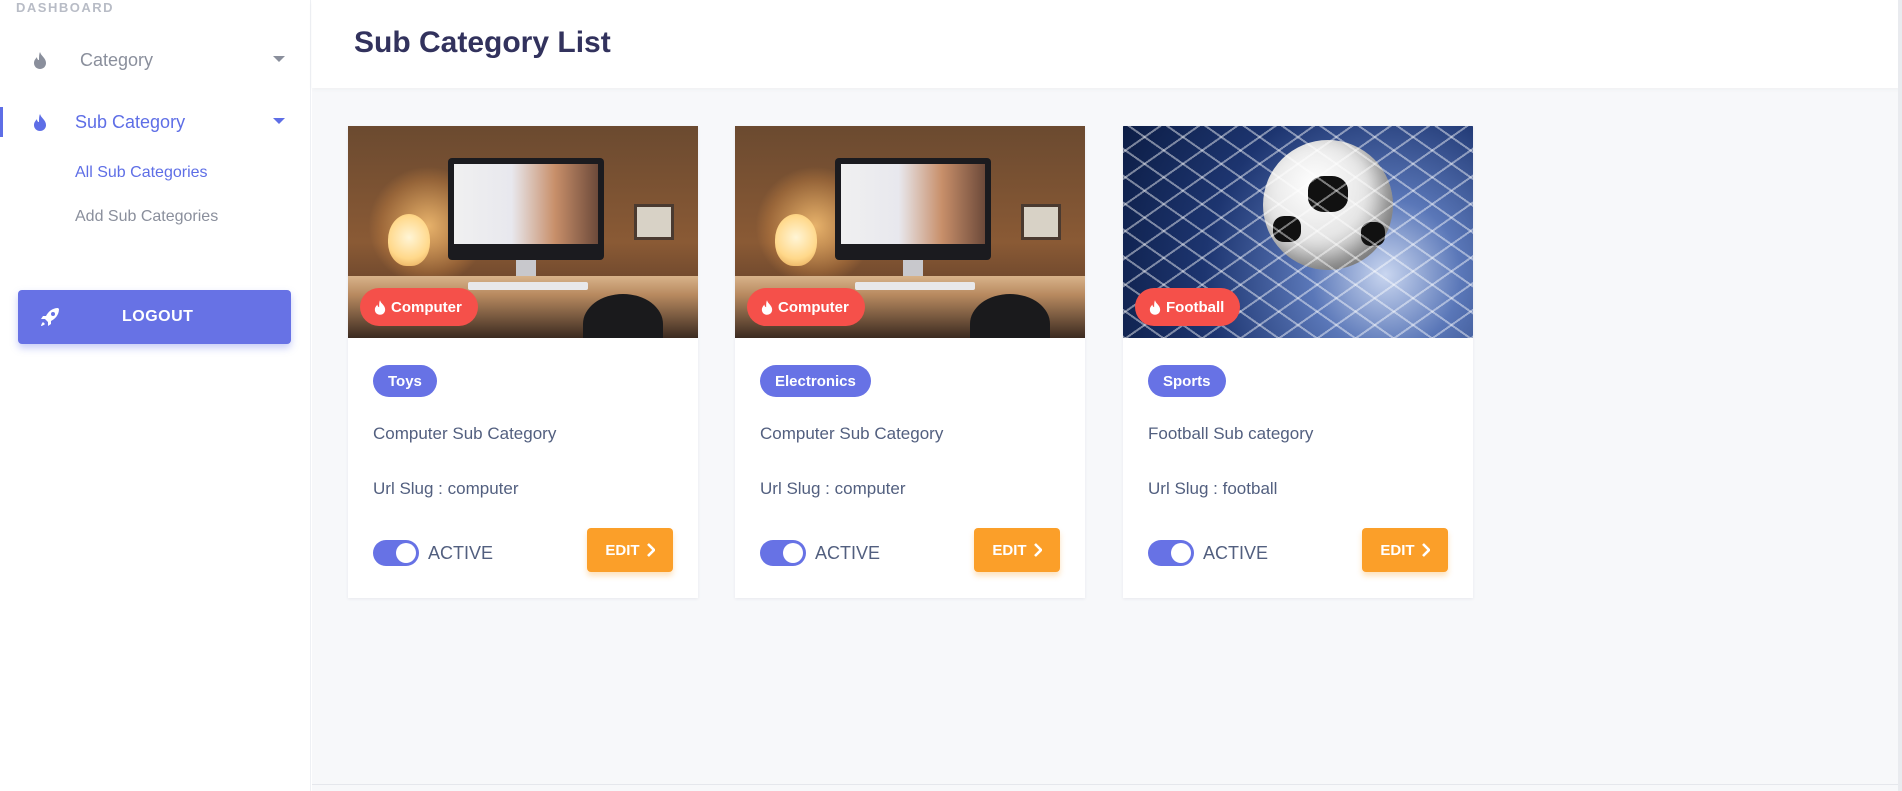 The height and width of the screenshot is (791, 1902). Describe the element at coordinates (155, 60) in the screenshot. I see `sidebar-item-category: Category` at that location.